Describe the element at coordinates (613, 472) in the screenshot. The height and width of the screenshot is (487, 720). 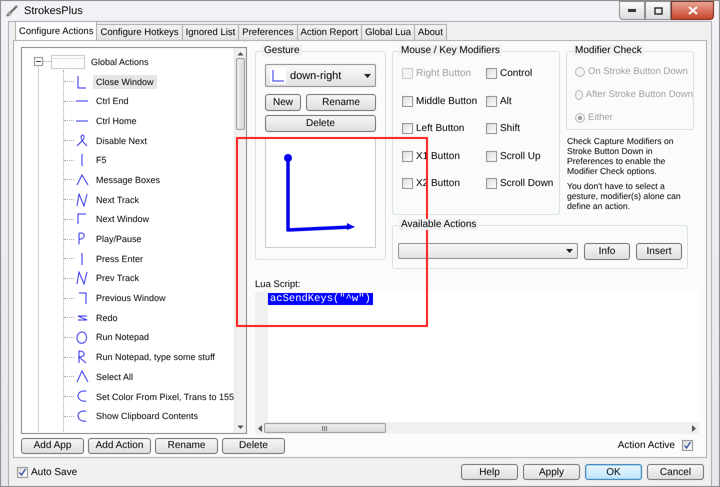
I see `ok-button: OK` at that location.